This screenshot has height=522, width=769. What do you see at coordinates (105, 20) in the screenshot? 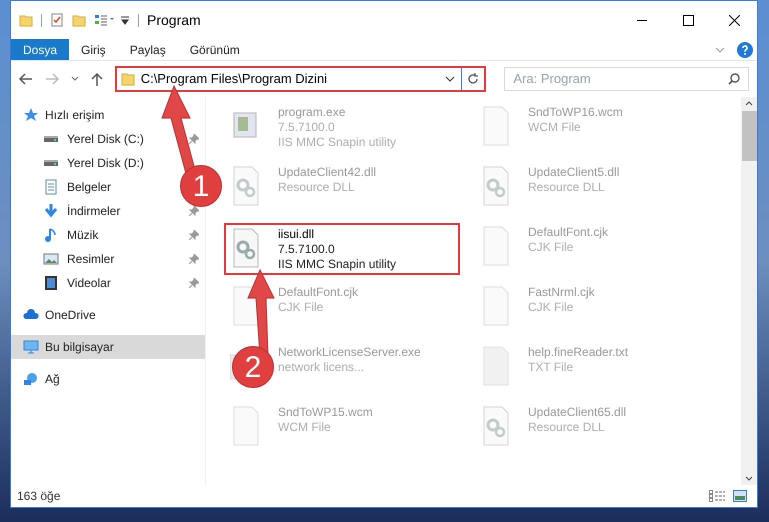
I see `list-options-icon` at bounding box center [105, 20].